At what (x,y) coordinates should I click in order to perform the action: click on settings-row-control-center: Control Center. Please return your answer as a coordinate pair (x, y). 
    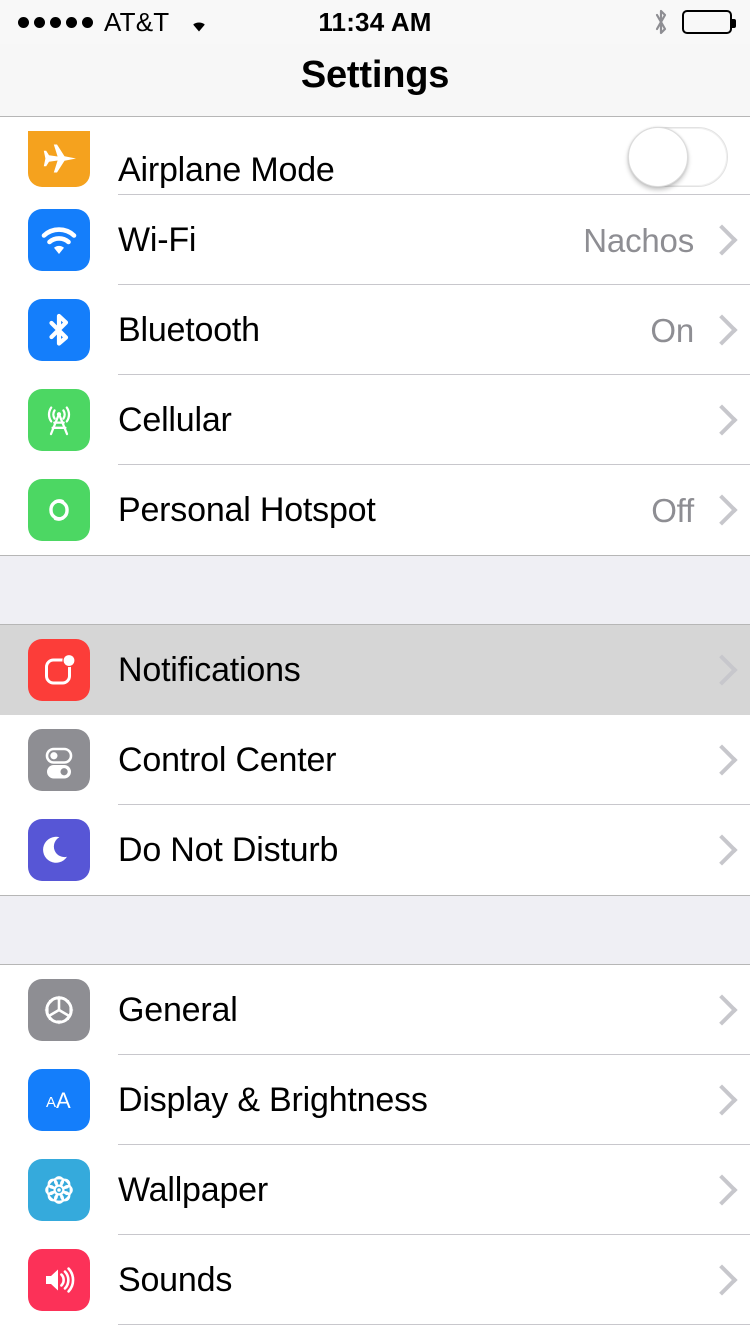
    Looking at the image, I should click on (375, 760).